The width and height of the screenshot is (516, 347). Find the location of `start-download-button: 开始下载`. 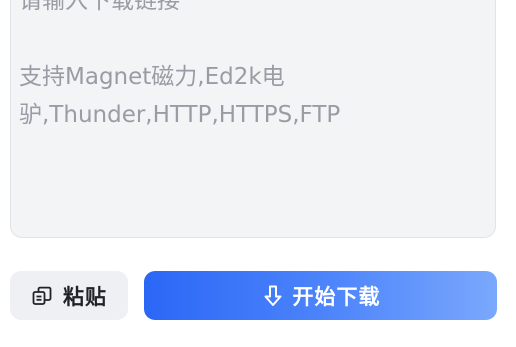

start-download-button: 开始下载 is located at coordinates (320, 295).